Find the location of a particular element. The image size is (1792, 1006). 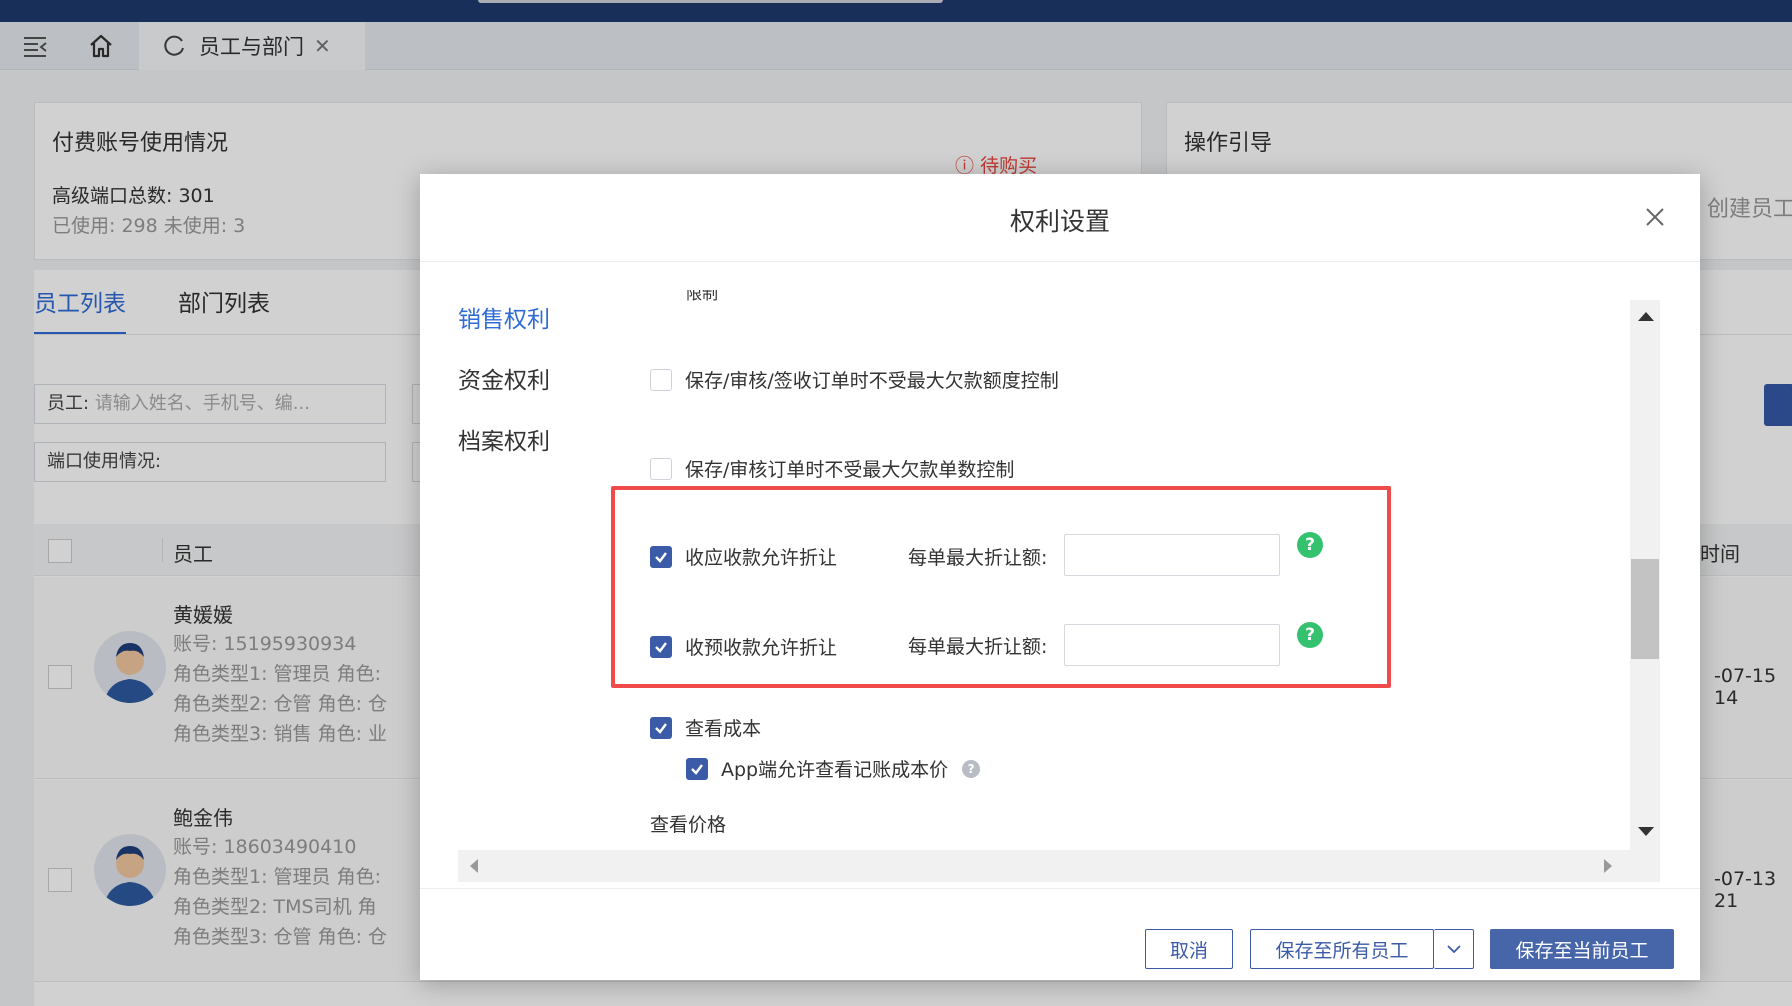

max-discount-input-prepayment is located at coordinates (1172, 645).